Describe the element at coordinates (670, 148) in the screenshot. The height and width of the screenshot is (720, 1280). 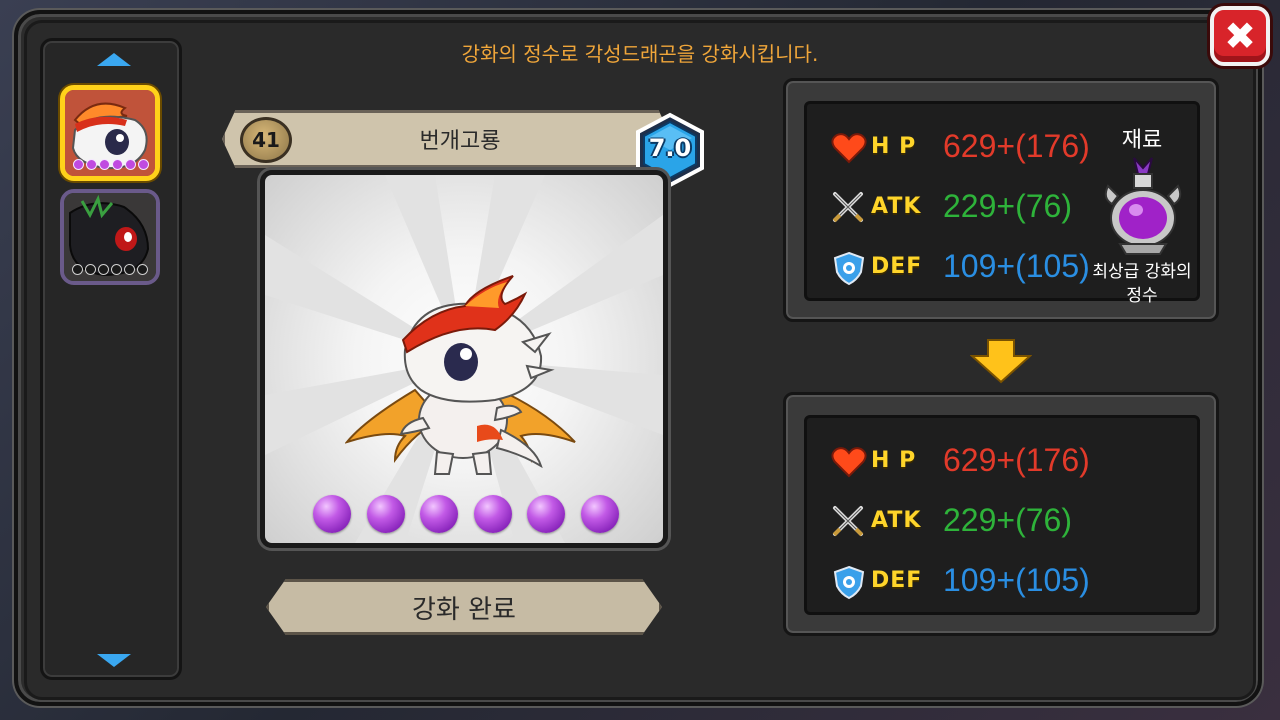
I see `grade-value: 7.0` at that location.